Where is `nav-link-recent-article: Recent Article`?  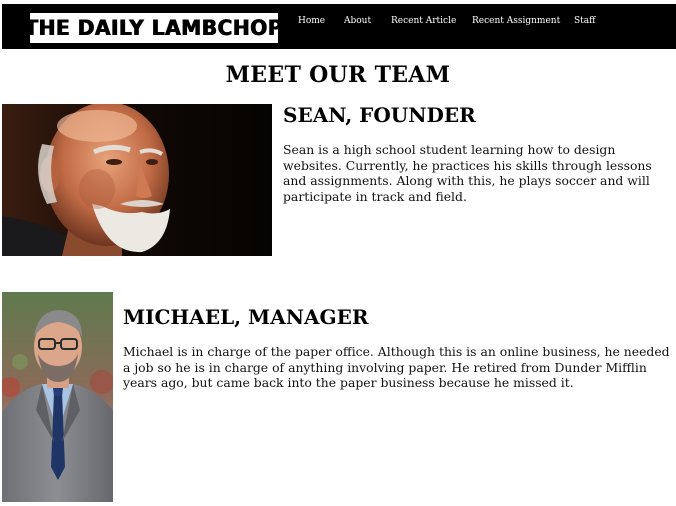 nav-link-recent-article: Recent Article is located at coordinates (423, 21).